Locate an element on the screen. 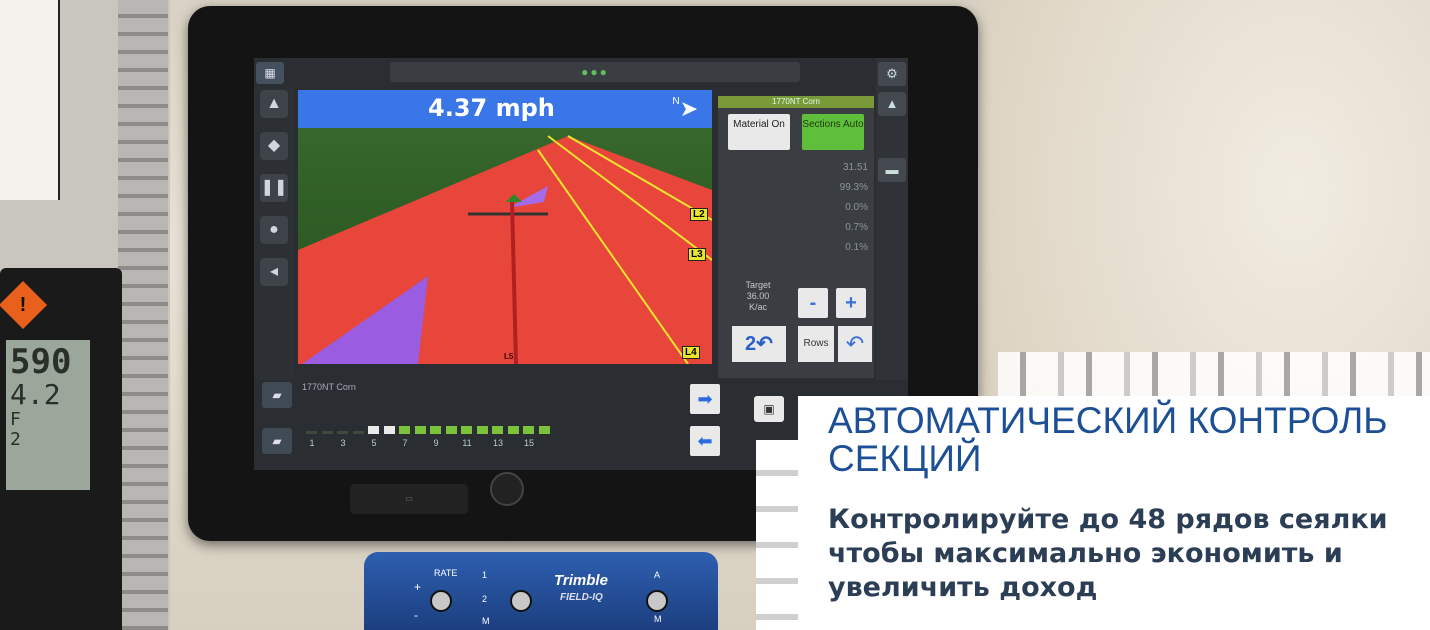 The height and width of the screenshot is (630, 1430). manual-label: M is located at coordinates (658, 619).